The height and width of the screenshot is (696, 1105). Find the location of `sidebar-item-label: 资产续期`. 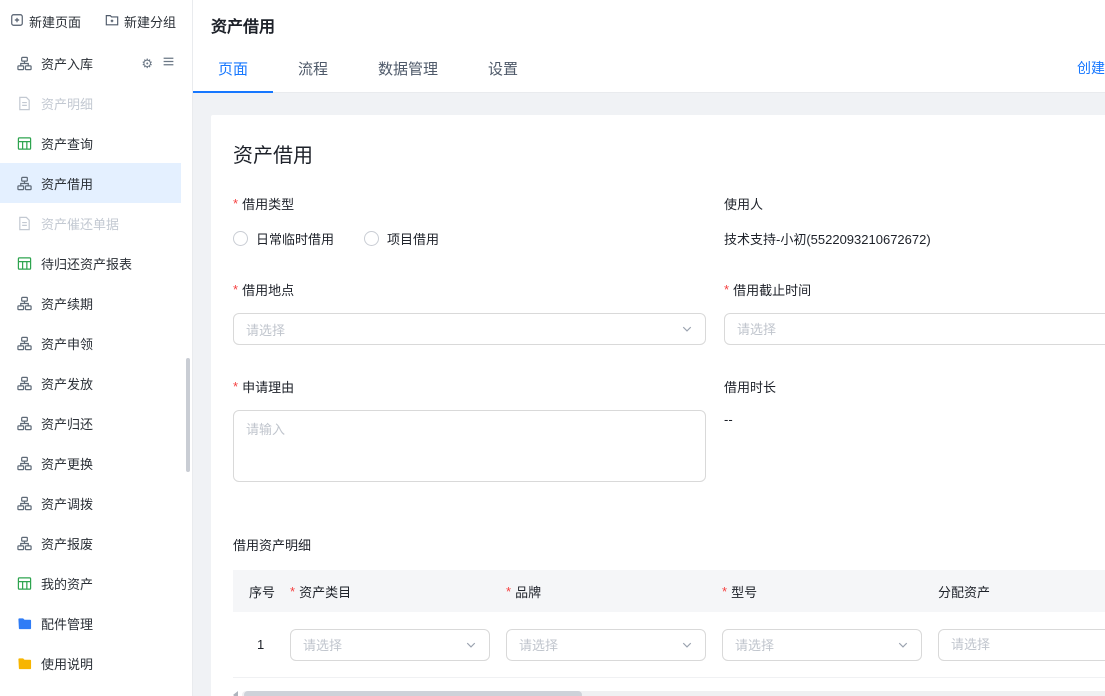

sidebar-item-label: 资产续期 is located at coordinates (67, 304).